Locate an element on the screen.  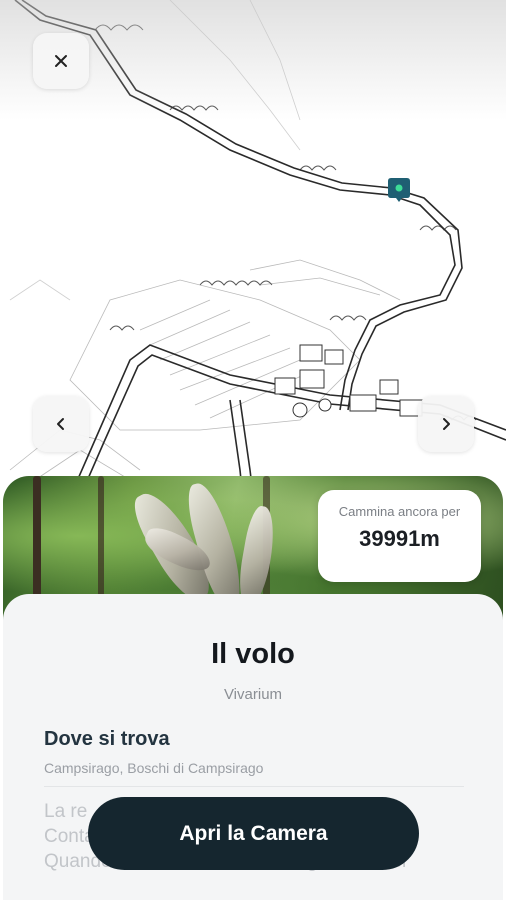
previous-button is located at coordinates (61, 424).